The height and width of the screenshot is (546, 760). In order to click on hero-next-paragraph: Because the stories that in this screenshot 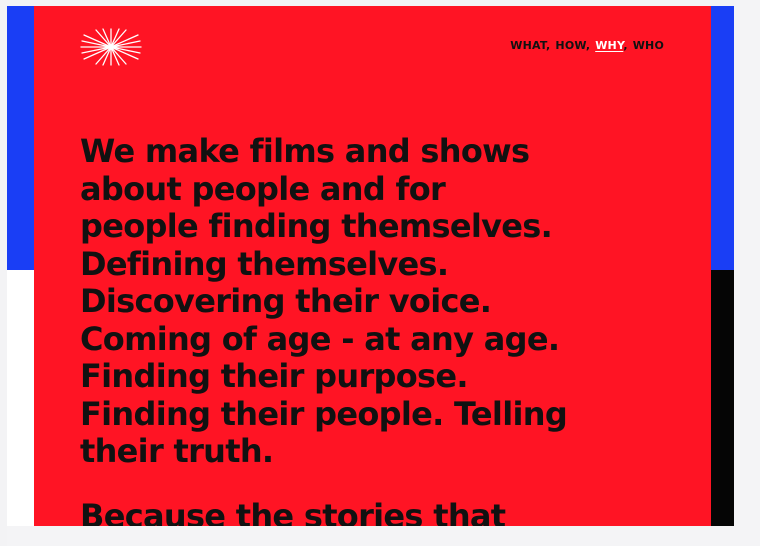, I will do `click(293, 511)`.